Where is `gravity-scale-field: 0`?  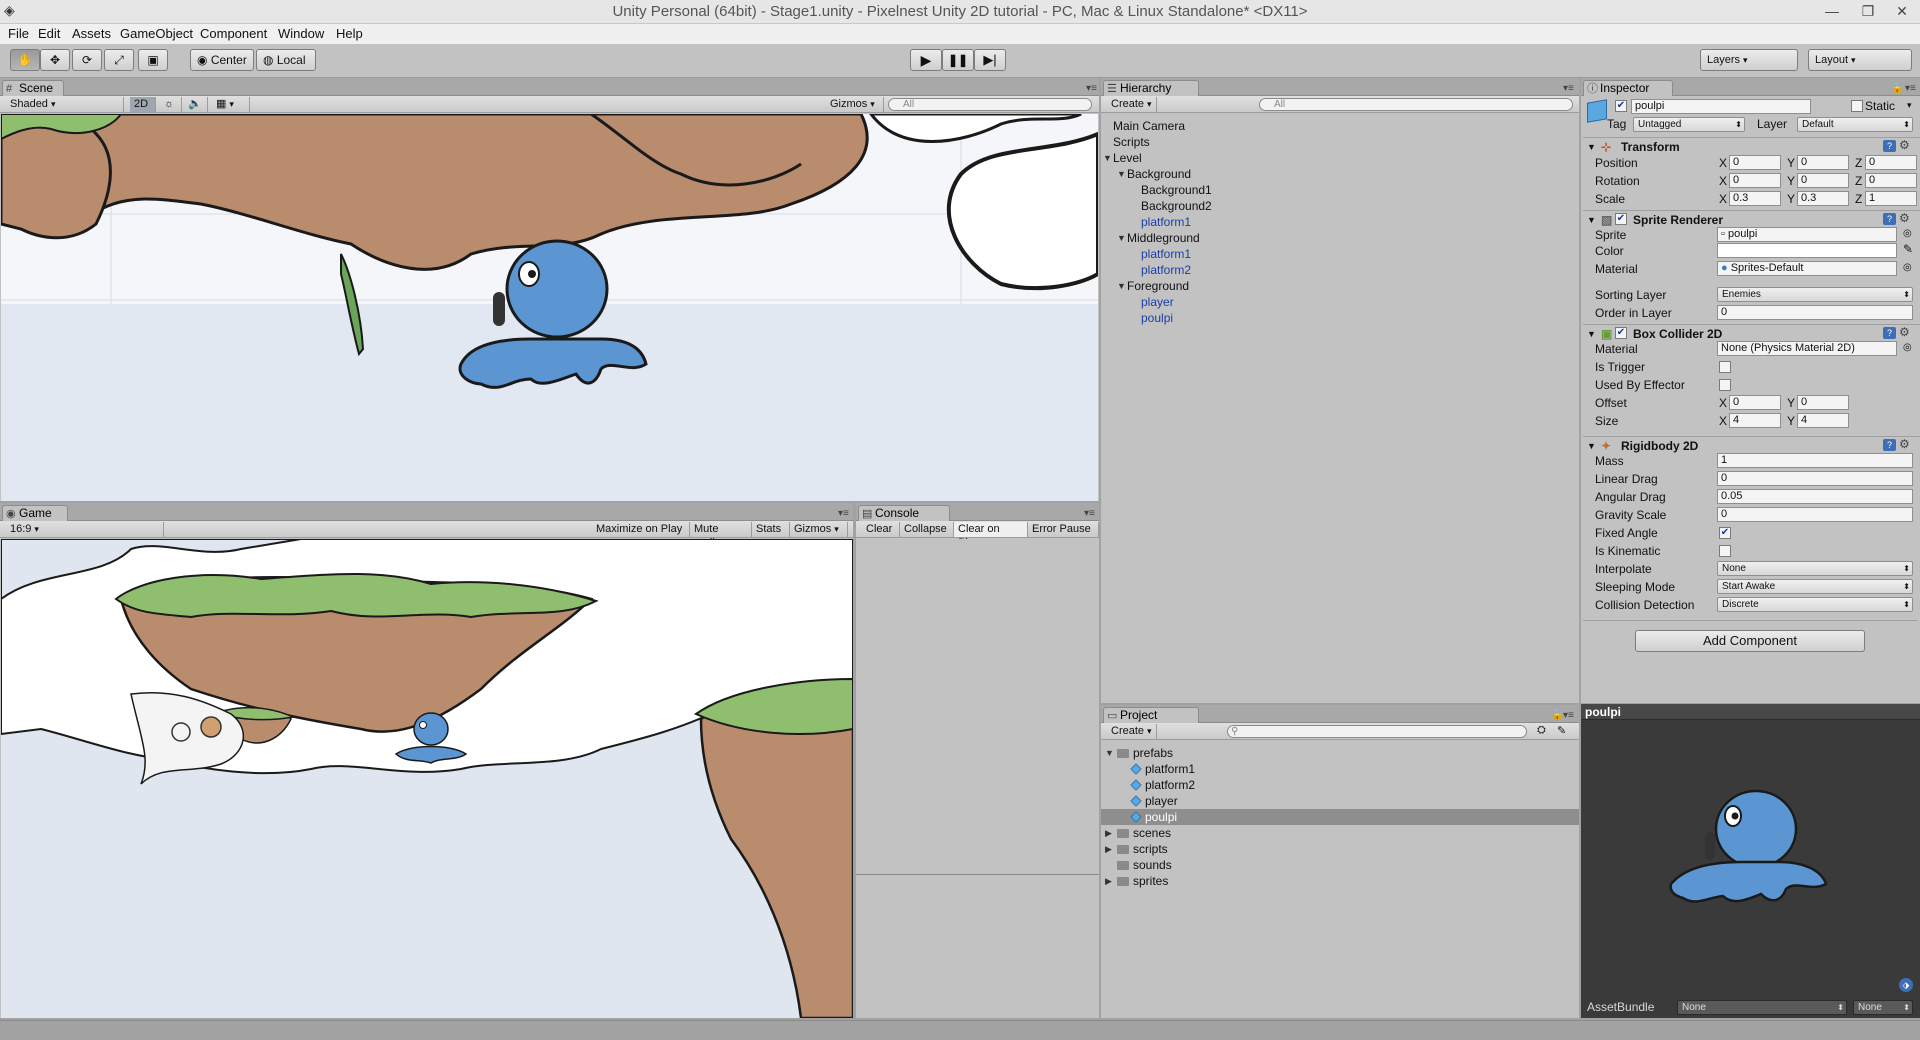 gravity-scale-field: 0 is located at coordinates (1815, 514).